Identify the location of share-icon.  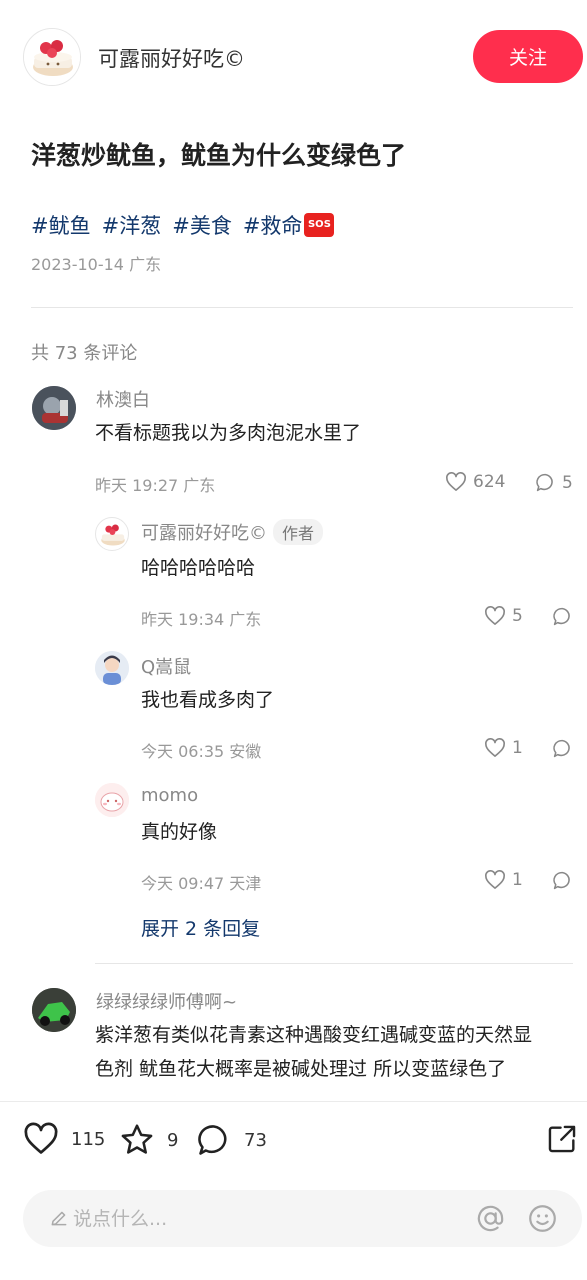
(562, 1139).